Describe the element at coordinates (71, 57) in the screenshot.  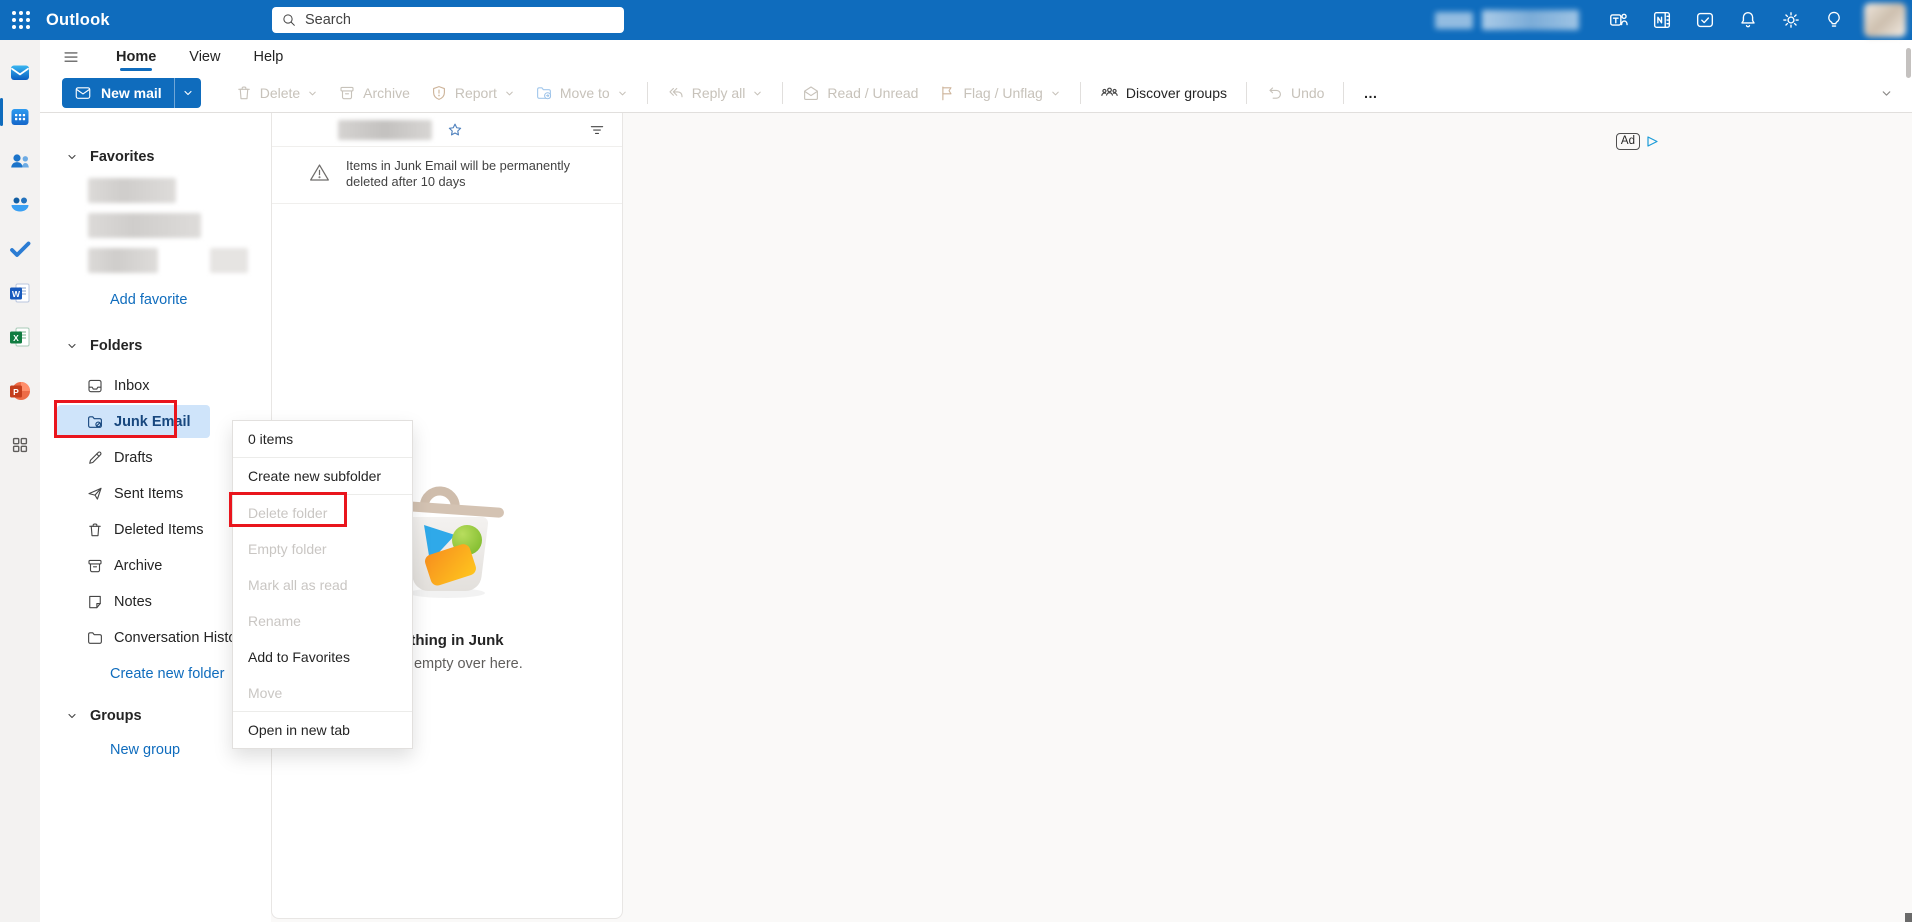
I see `collapse-folder-pane-button` at that location.